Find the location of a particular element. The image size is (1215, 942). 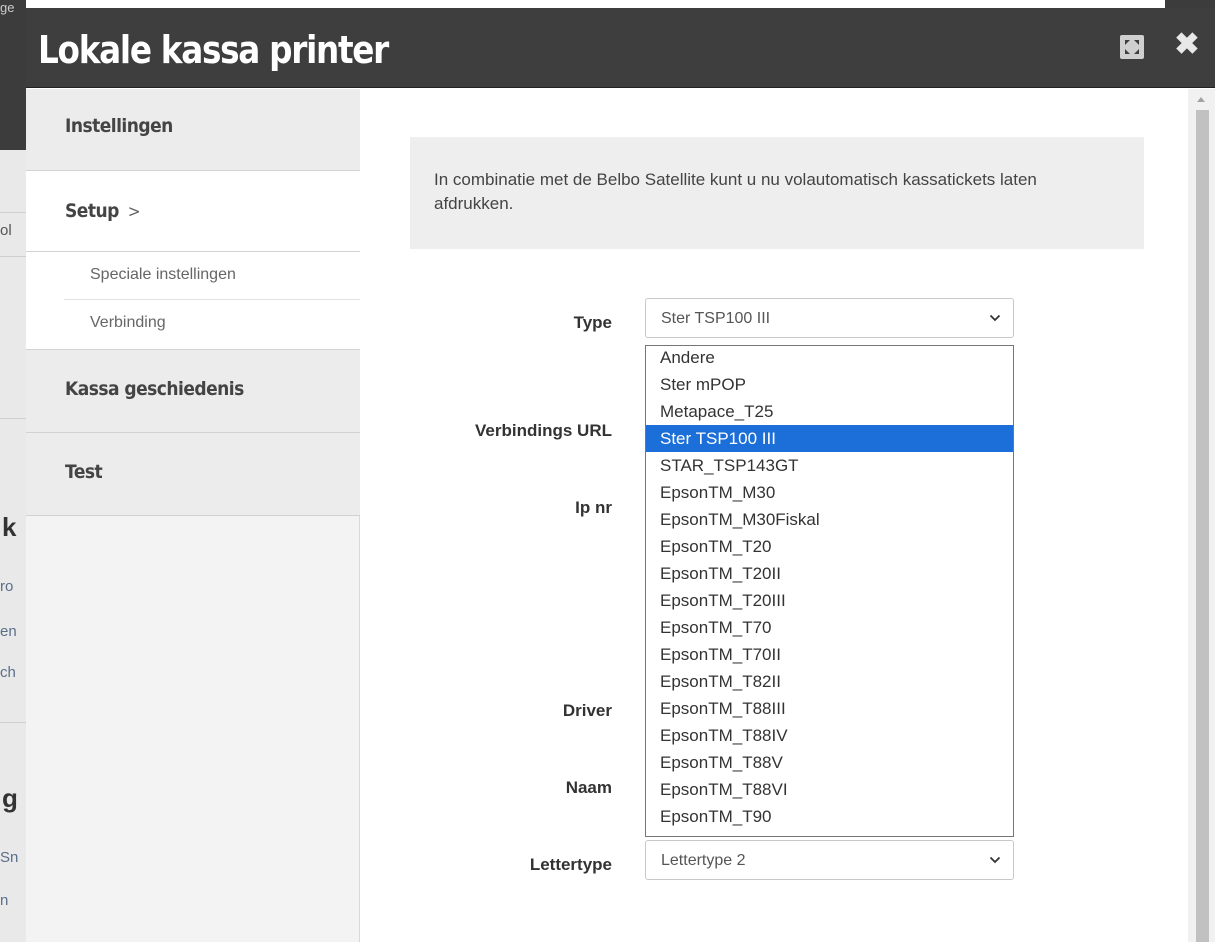

background-link: ro is located at coordinates (7, 586).